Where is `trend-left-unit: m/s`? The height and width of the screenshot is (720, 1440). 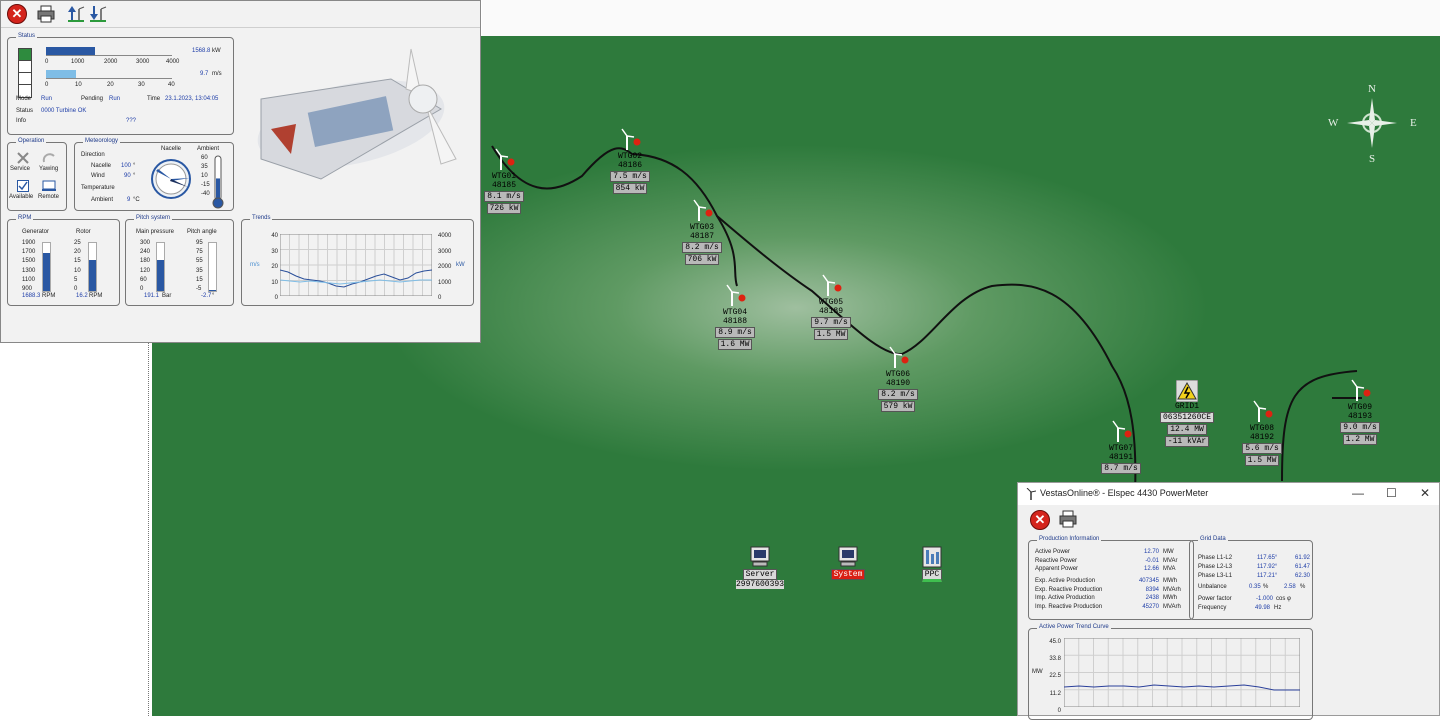
trend-left-unit: m/s is located at coordinates (255, 265).